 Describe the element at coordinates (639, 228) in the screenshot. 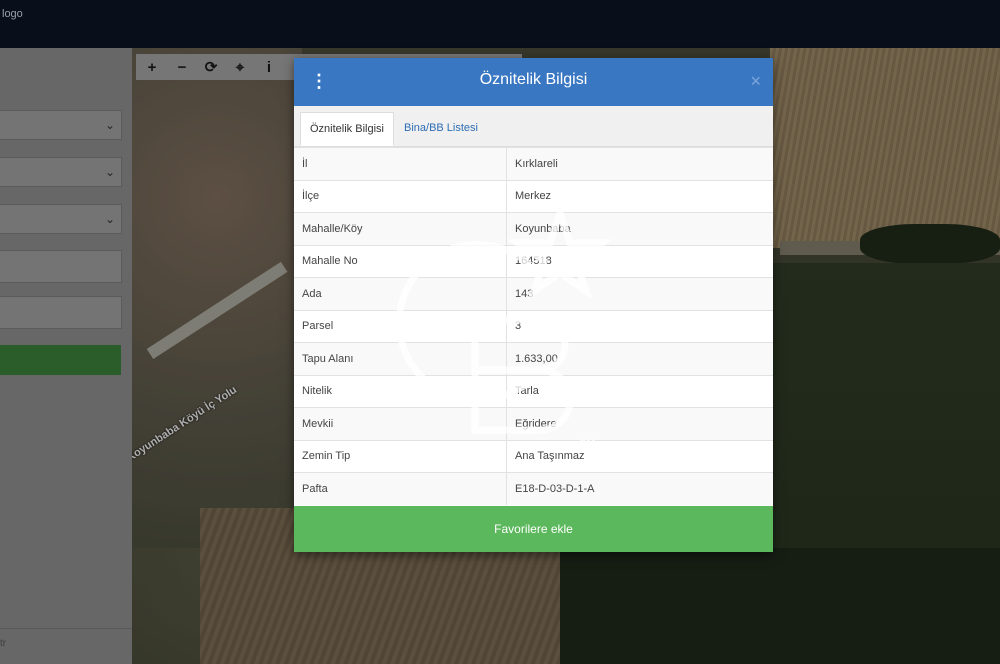

I see `attribute-value: Koyunbaba` at that location.